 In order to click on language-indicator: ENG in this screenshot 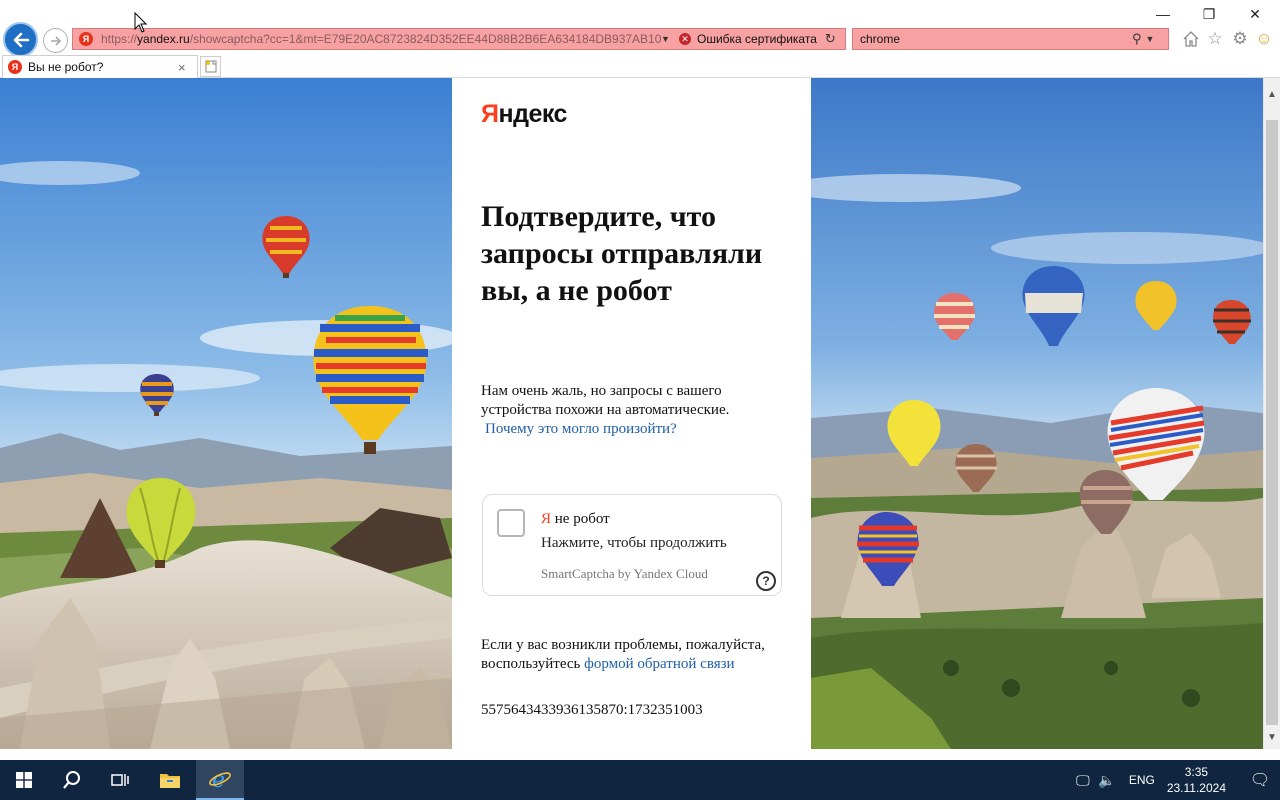, I will do `click(1142, 780)`.